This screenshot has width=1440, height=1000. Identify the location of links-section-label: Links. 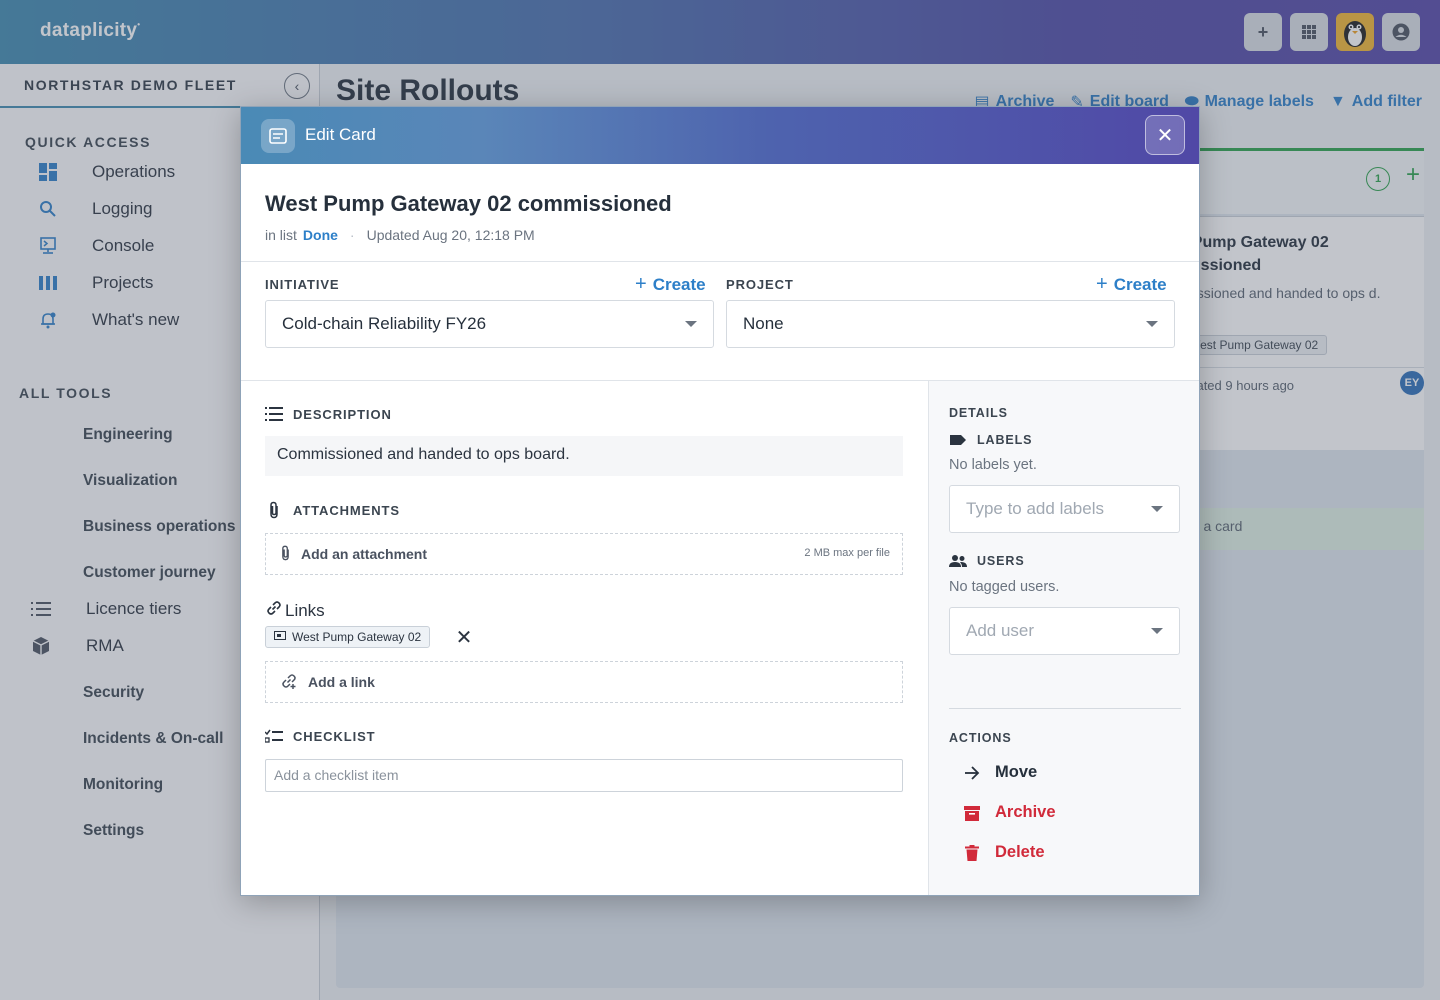
(295, 610).